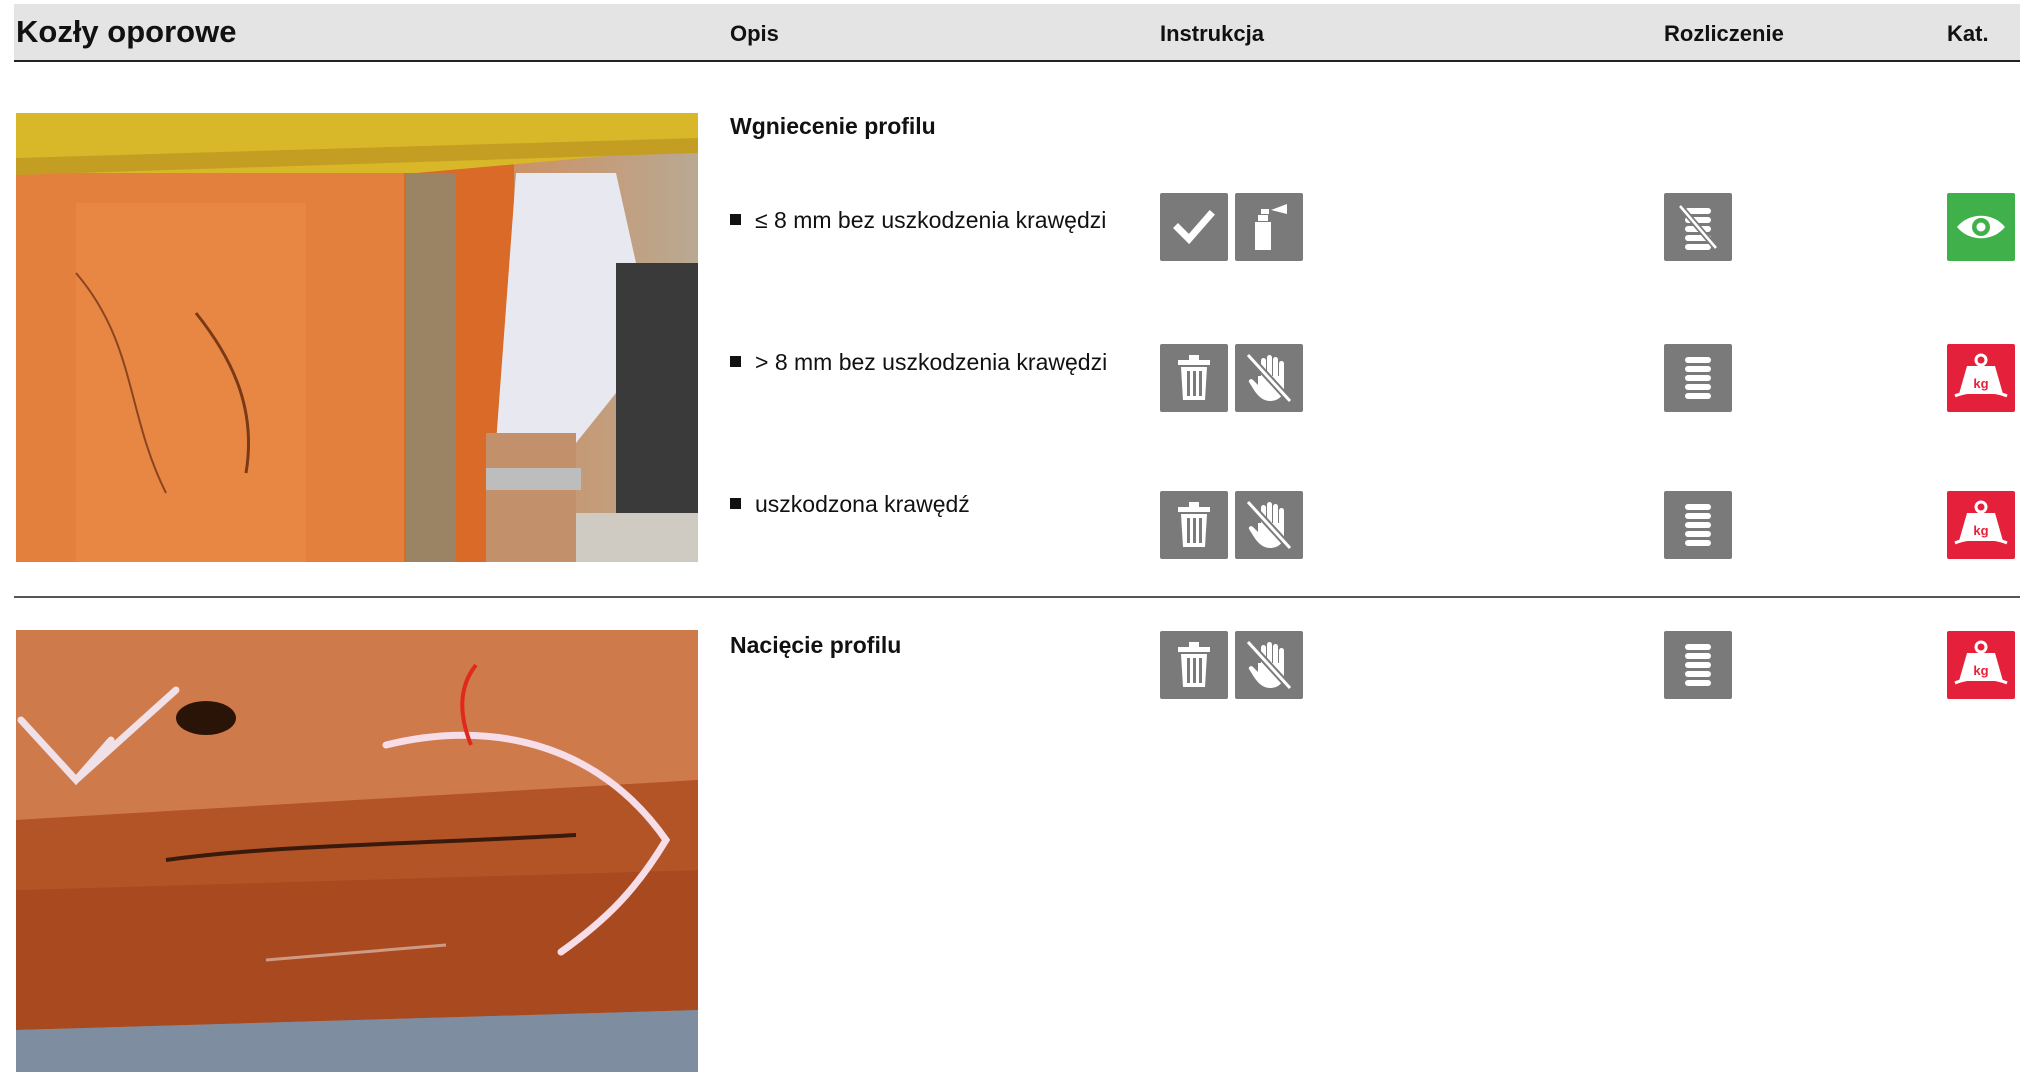 This screenshot has height=1072, width=2026. Describe the element at coordinates (1981, 227) in the screenshot. I see `eye-icon` at that location.